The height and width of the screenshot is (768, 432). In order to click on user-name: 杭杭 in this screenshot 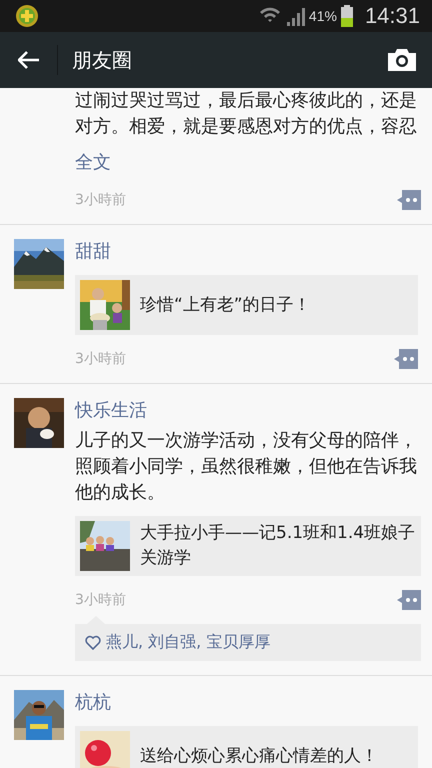, I will do `click(246, 703)`.